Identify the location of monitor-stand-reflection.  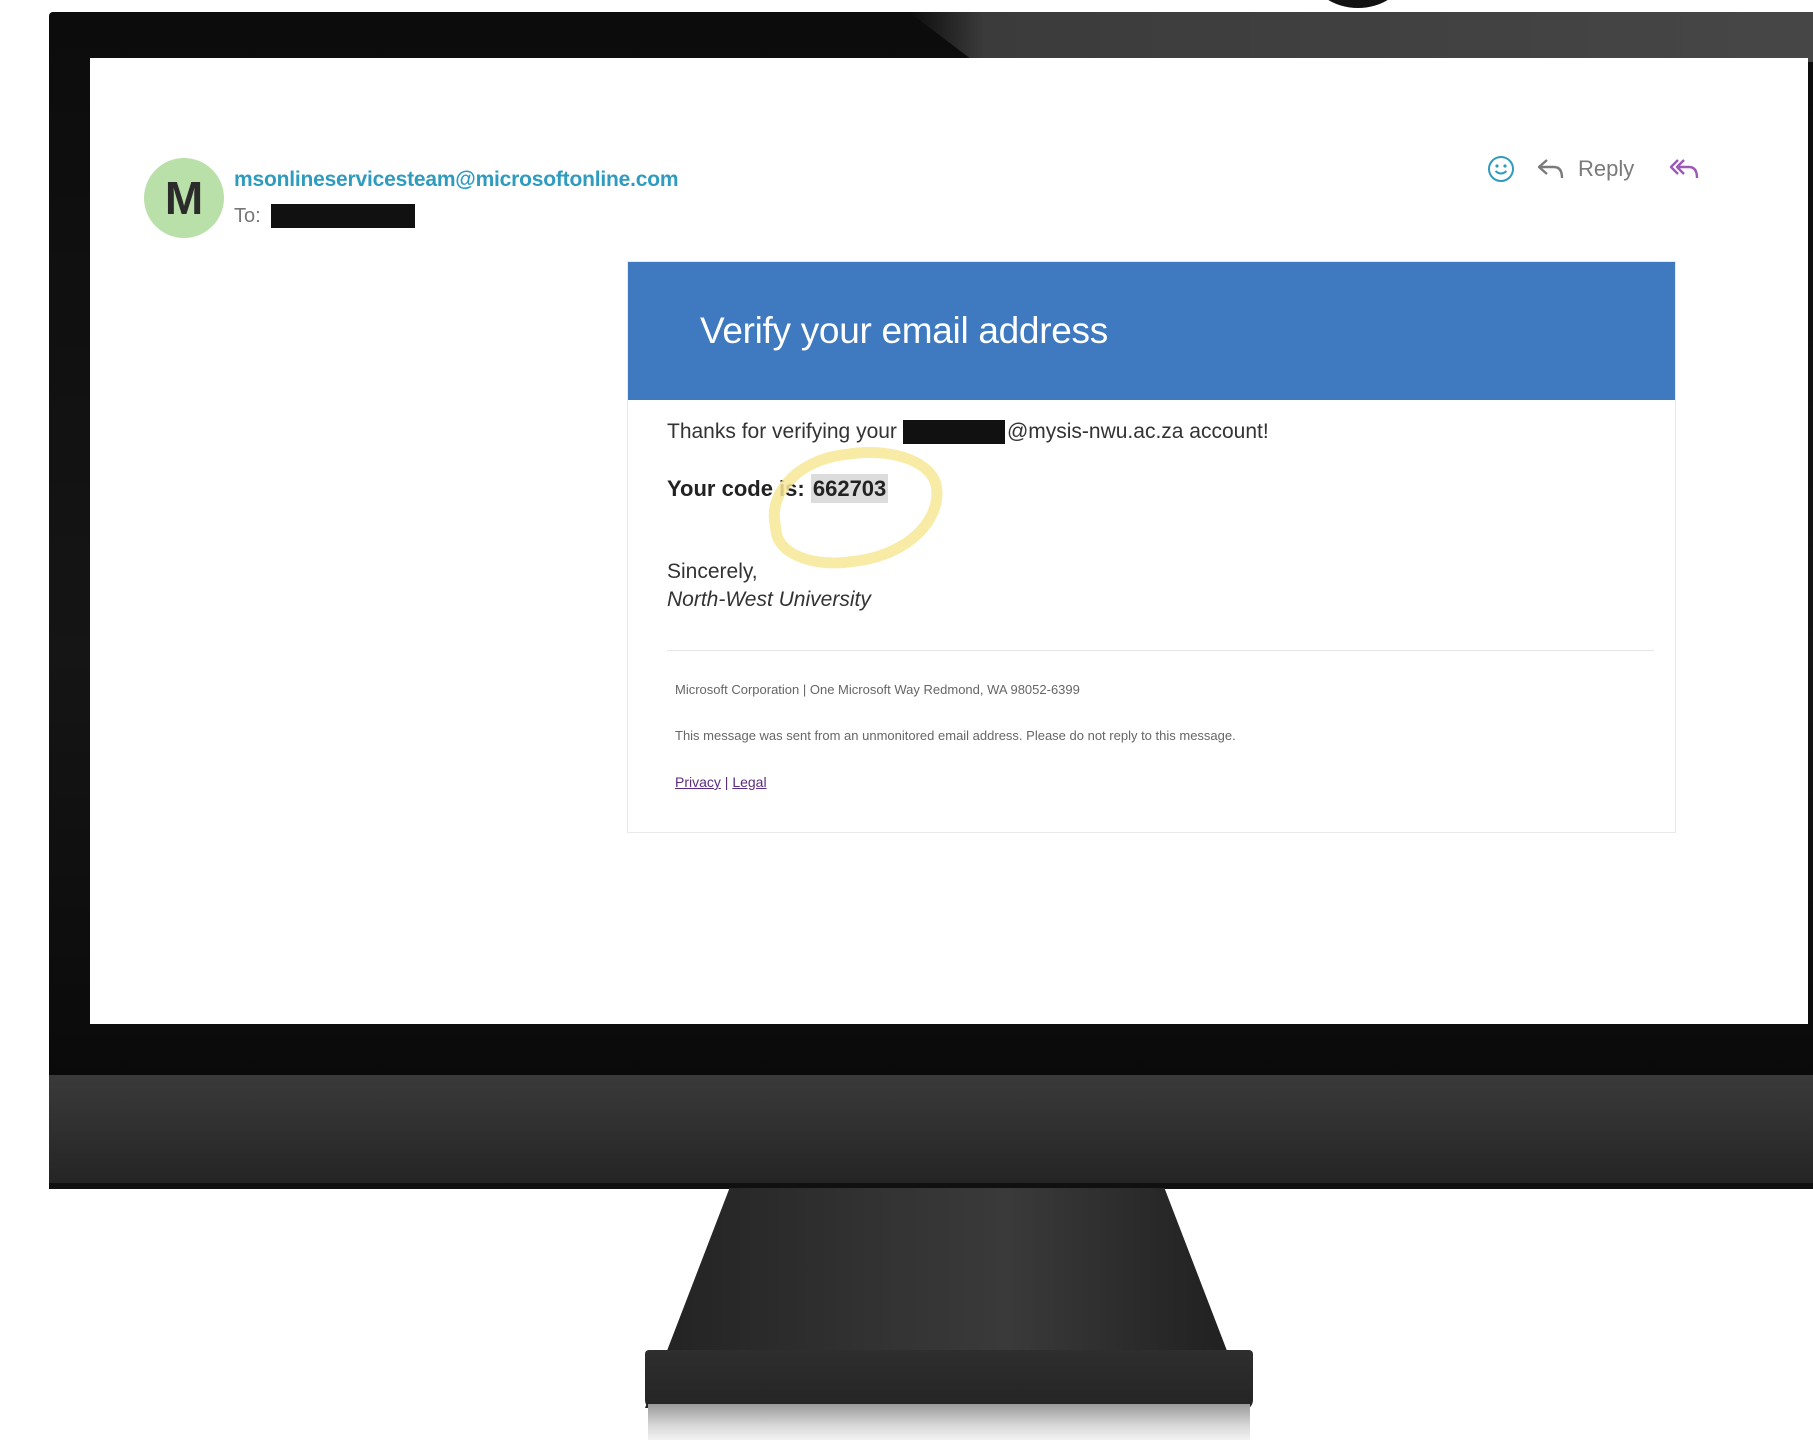
(949, 1422).